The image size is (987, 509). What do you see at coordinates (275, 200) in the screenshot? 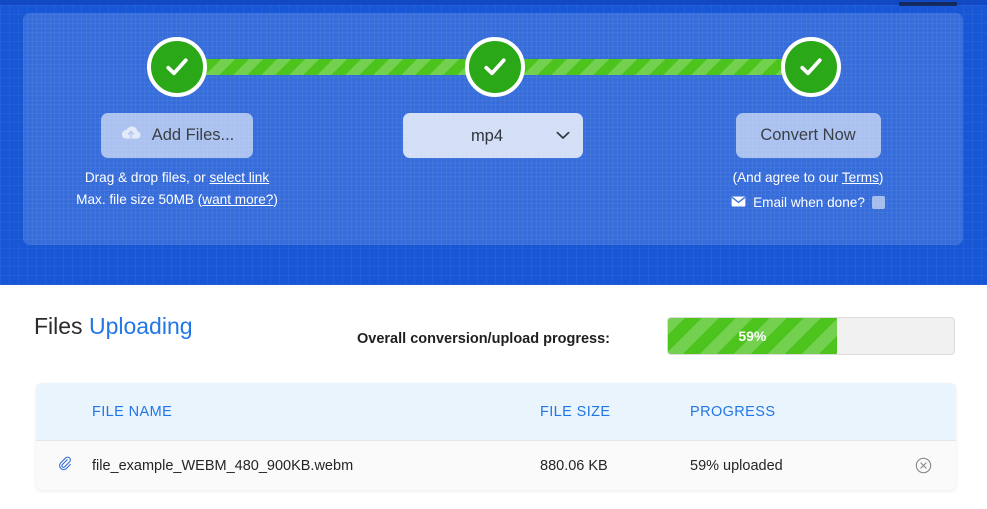
I see `hint-max-size-suffix: )` at bounding box center [275, 200].